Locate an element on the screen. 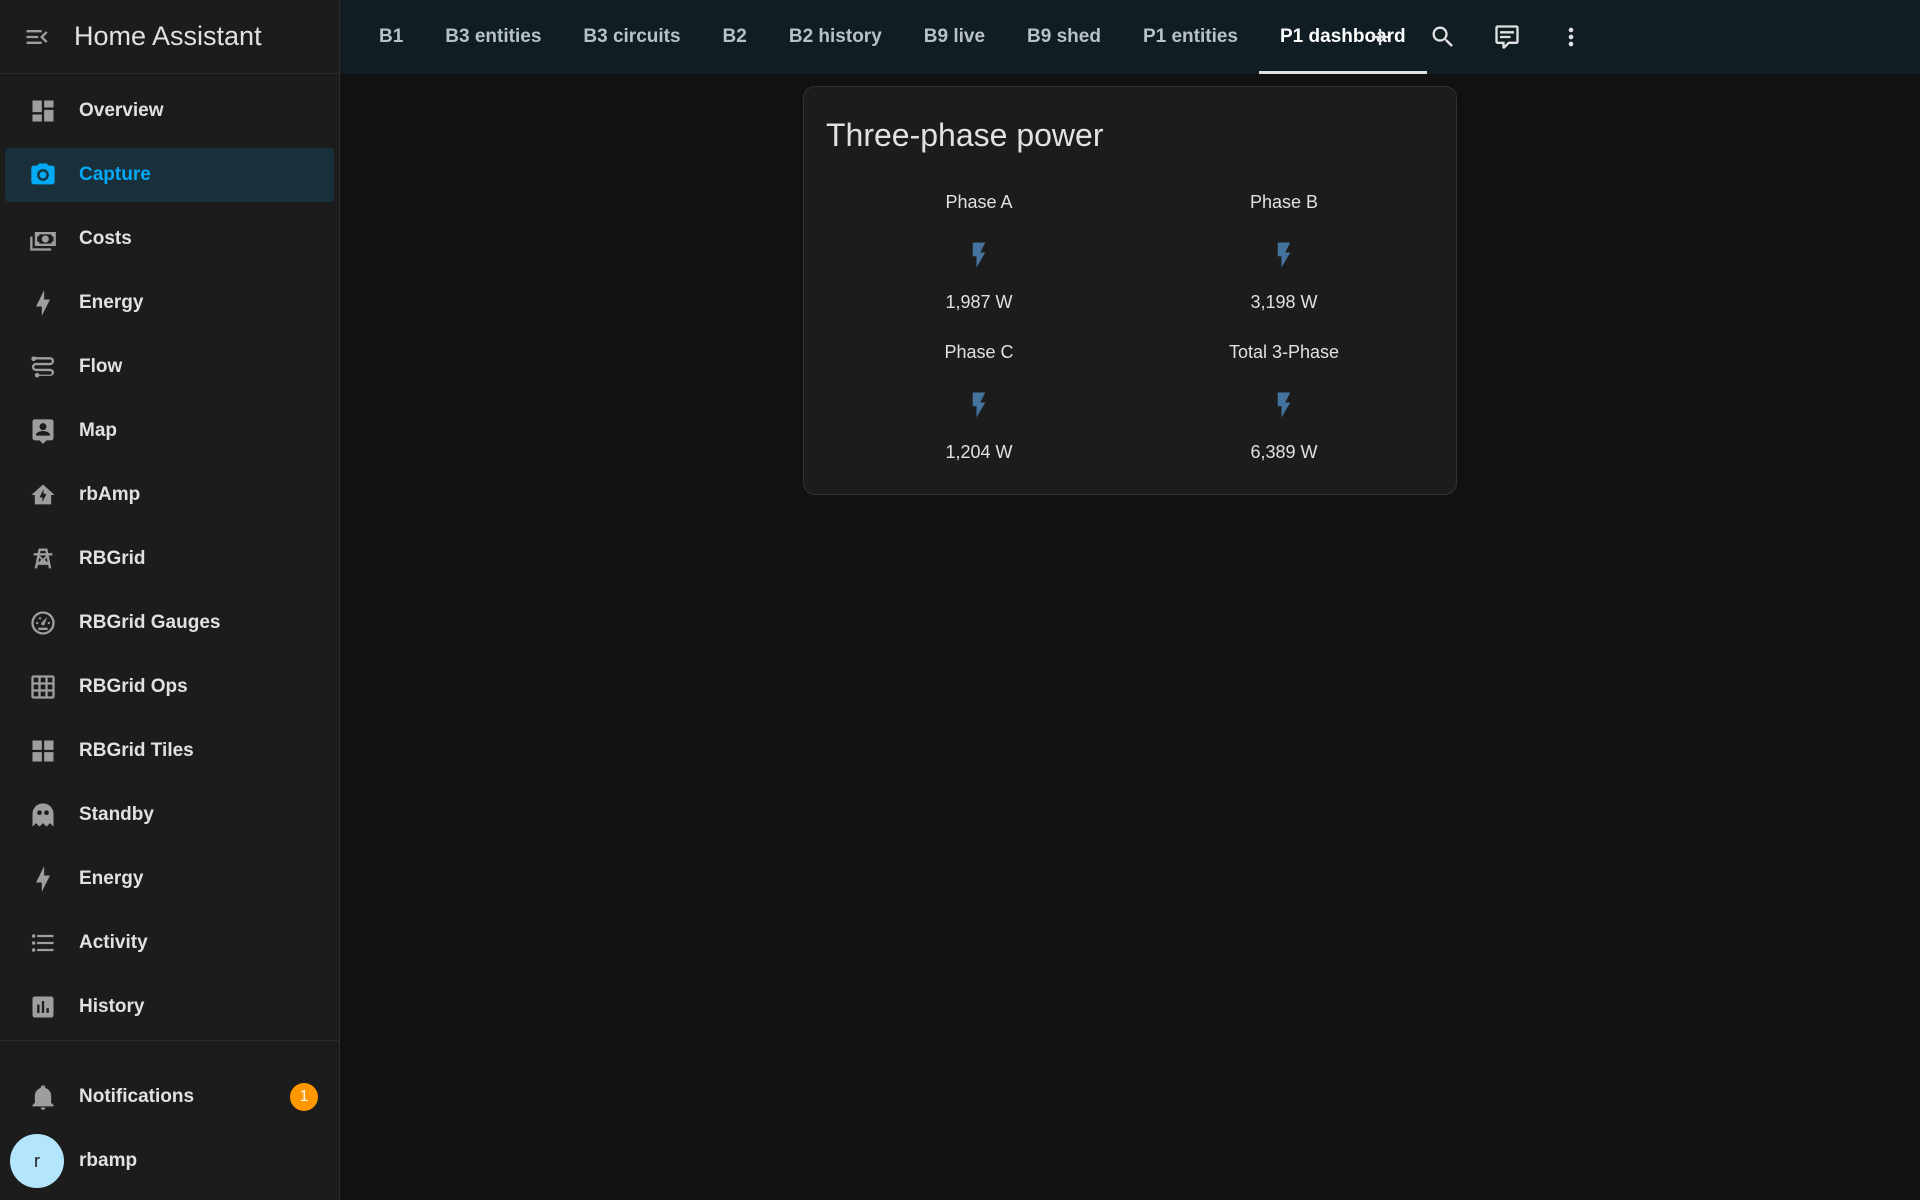  tab-b1: B1 is located at coordinates (391, 37).